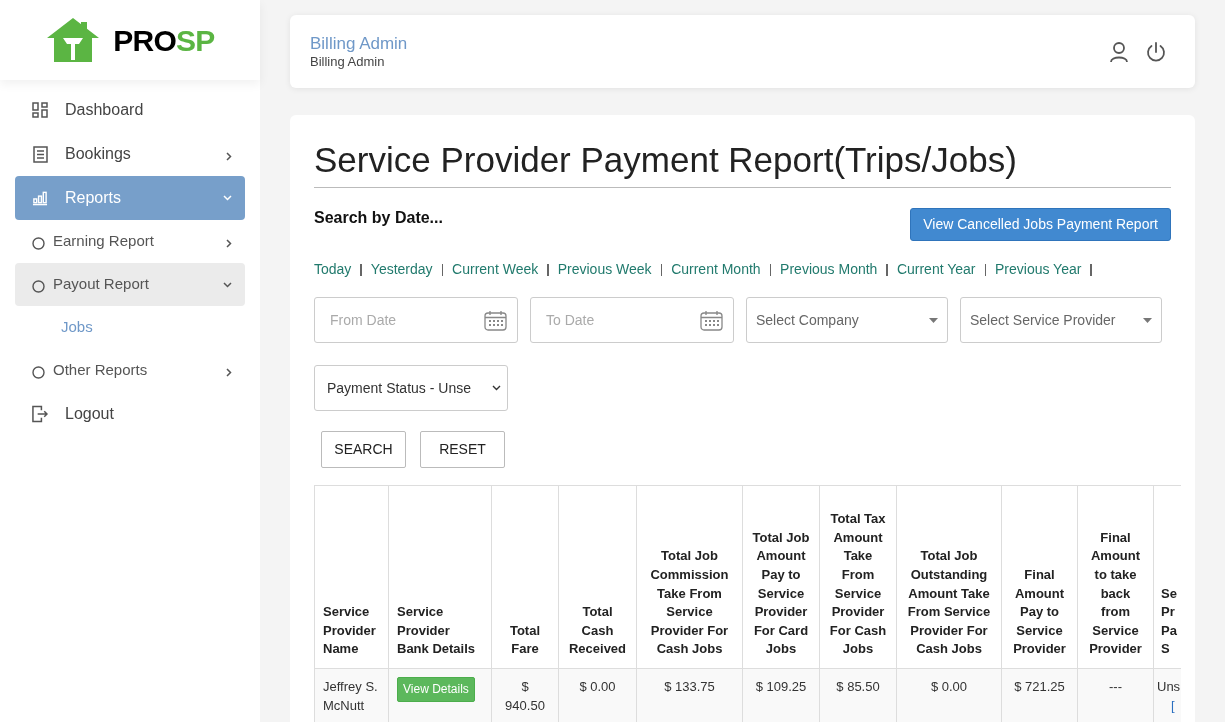 The height and width of the screenshot is (722, 1225). Describe the element at coordinates (1175, 705) in the screenshot. I see `status-link: [` at that location.